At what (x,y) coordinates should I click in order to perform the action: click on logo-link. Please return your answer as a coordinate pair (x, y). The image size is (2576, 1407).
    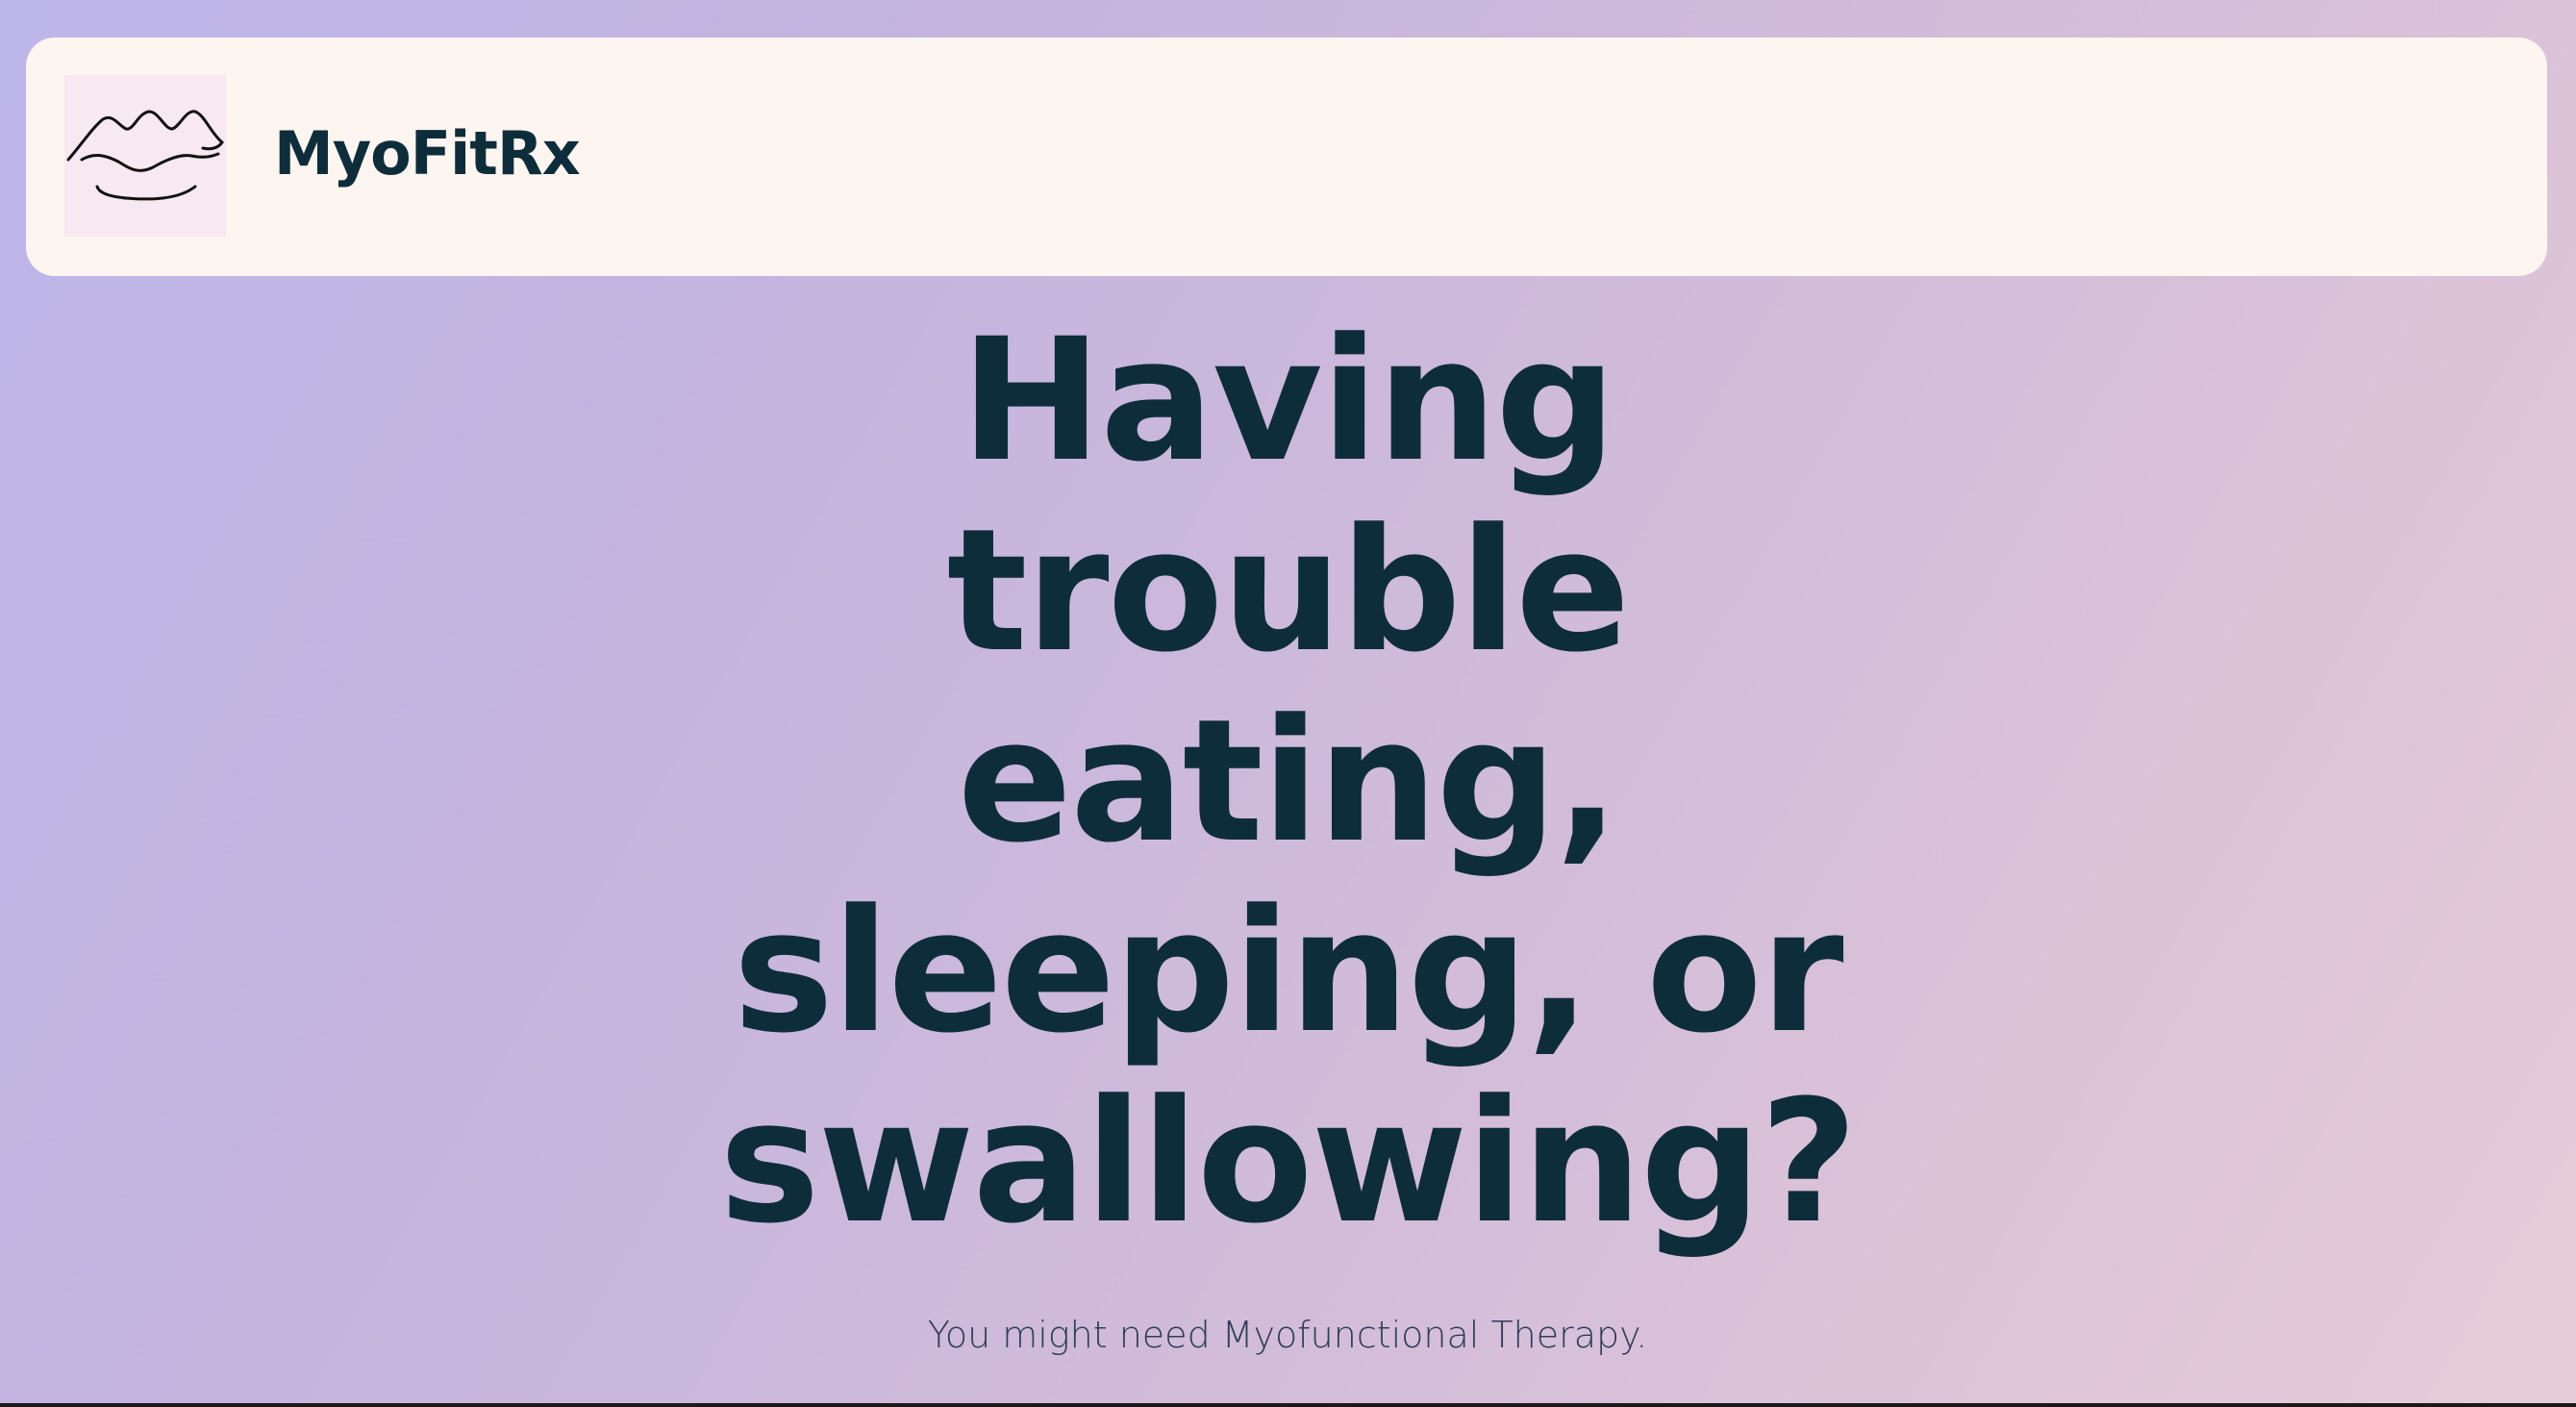
    Looking at the image, I should click on (145, 156).